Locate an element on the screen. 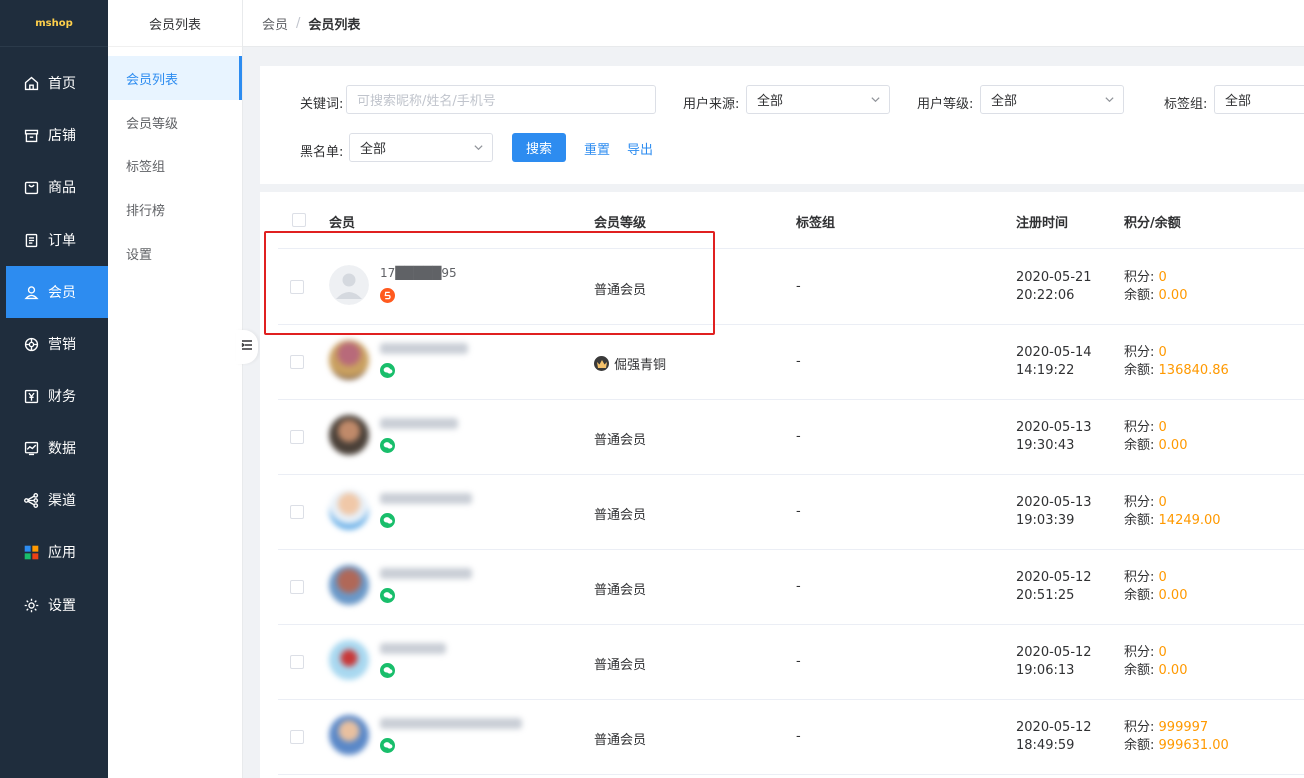  member-level: 倔强青铜 is located at coordinates (630, 363).